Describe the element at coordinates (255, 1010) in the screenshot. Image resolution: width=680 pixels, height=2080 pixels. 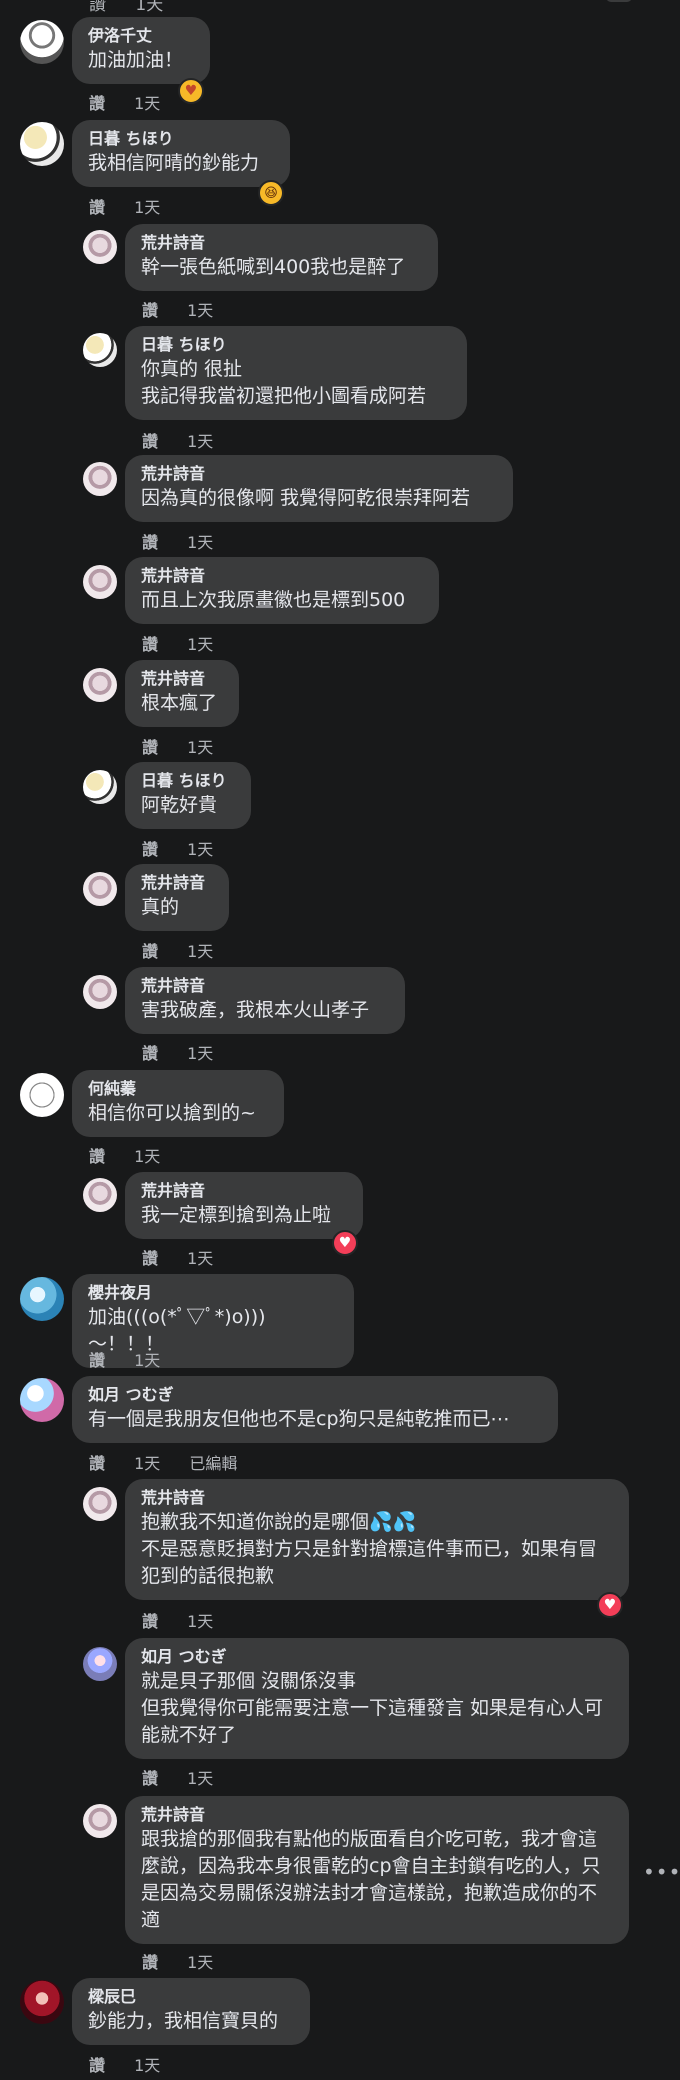
I see `comment-text: 害我破產，我根本火山孝子` at that location.